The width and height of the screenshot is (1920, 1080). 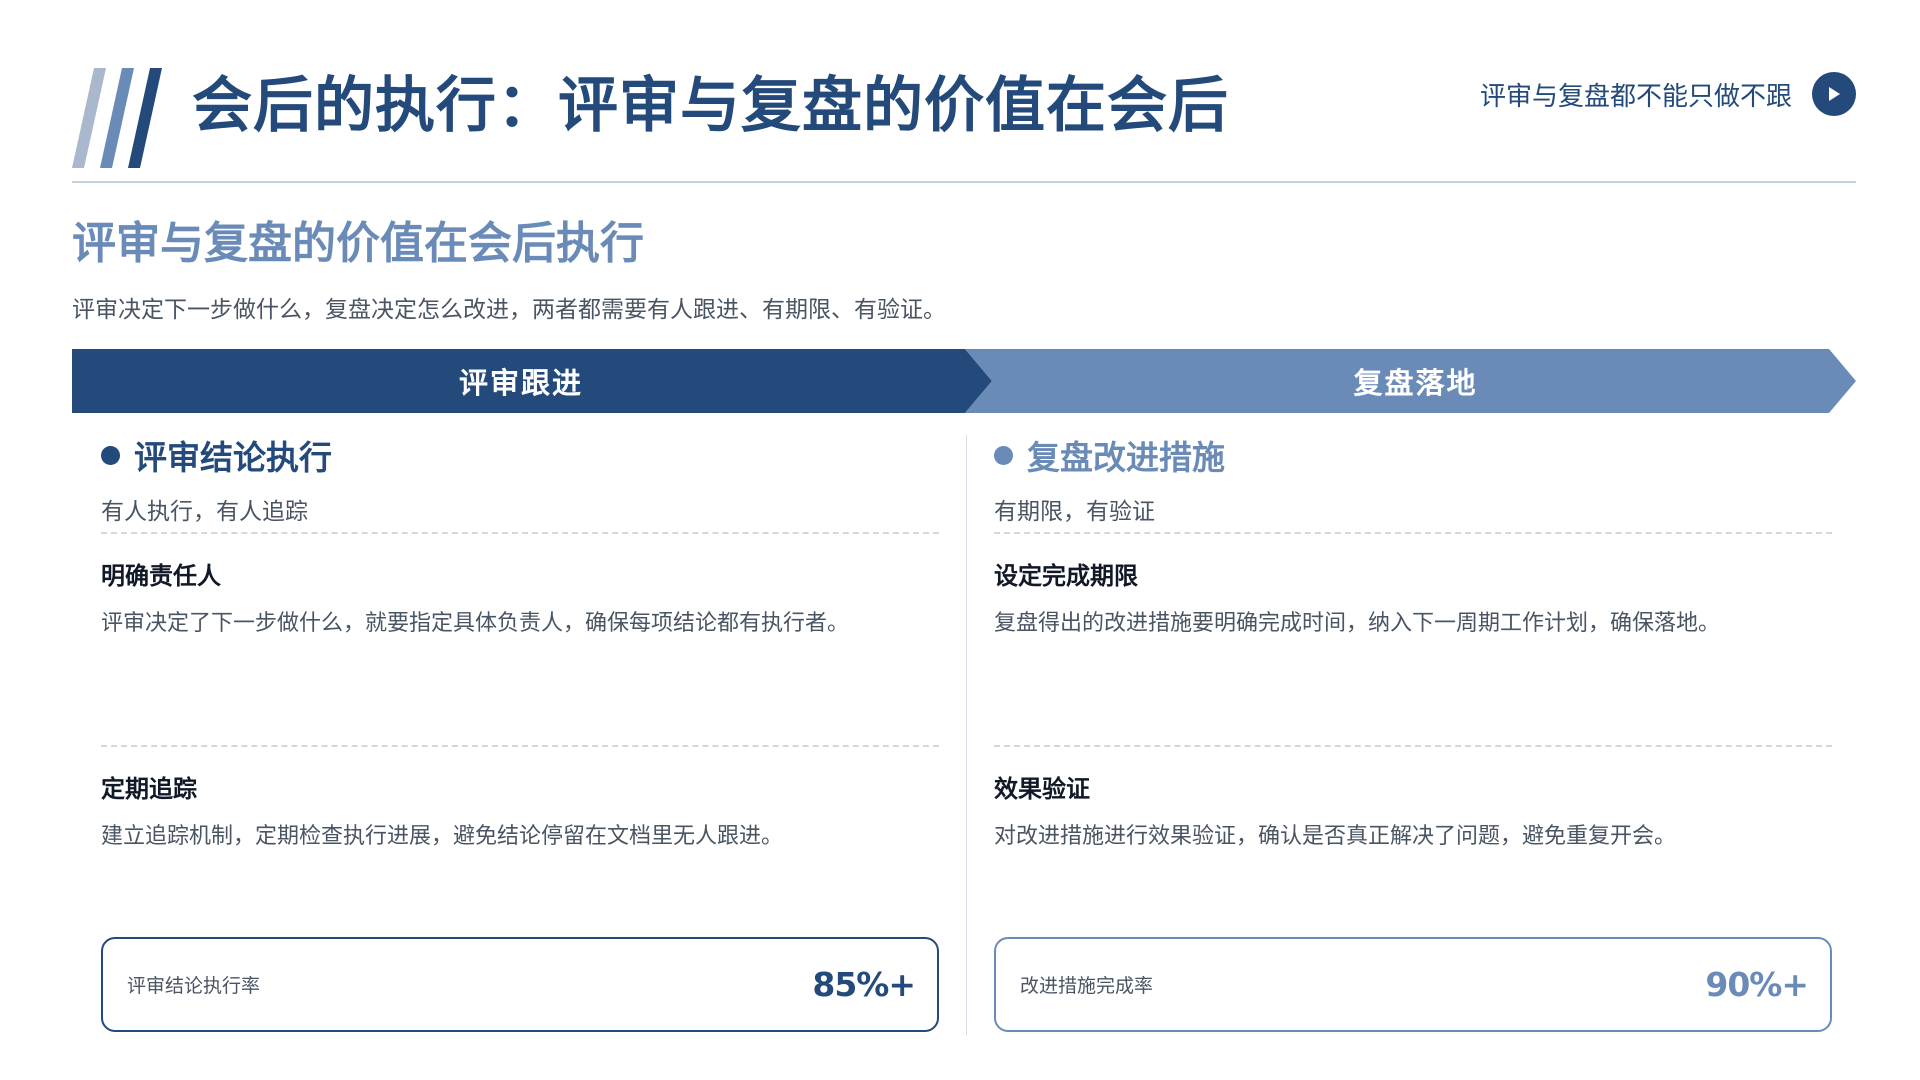 What do you see at coordinates (710, 106) in the screenshot?
I see `page-title: 会后的执行：评审与复盘的价值在会后` at bounding box center [710, 106].